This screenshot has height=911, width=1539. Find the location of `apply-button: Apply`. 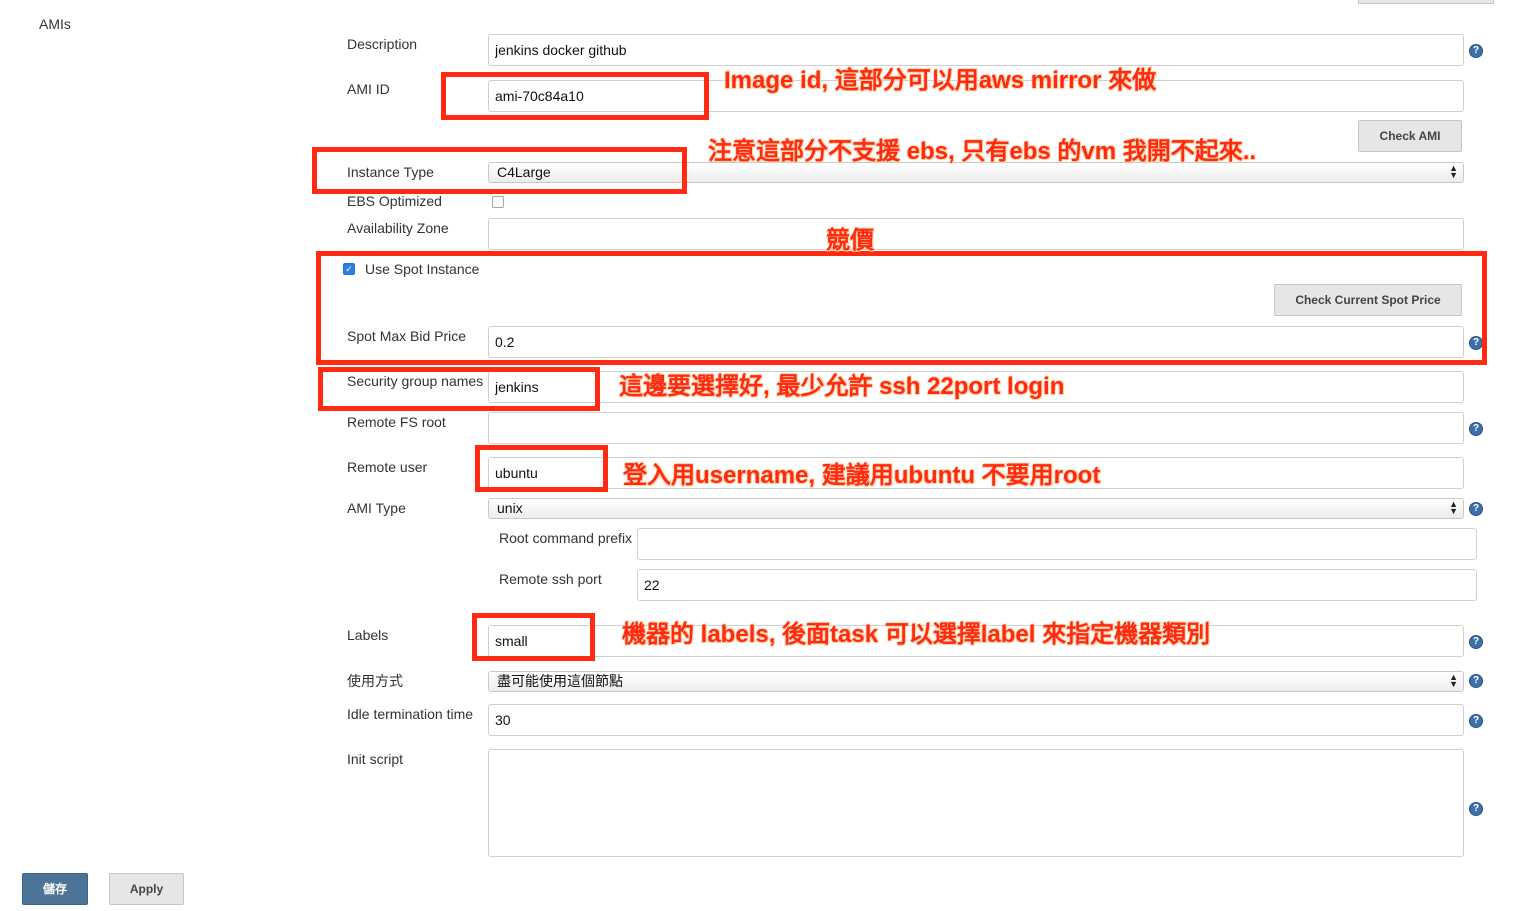

apply-button: Apply is located at coordinates (146, 889).